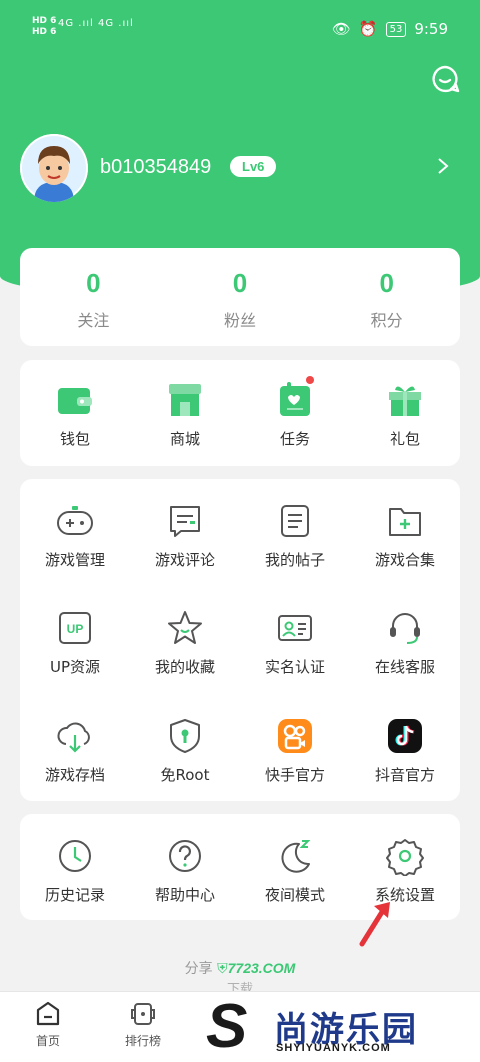 Image resolution: width=480 pixels, height=1062 pixels. I want to click on tab-ranking: 排行榜, so click(143, 1024).